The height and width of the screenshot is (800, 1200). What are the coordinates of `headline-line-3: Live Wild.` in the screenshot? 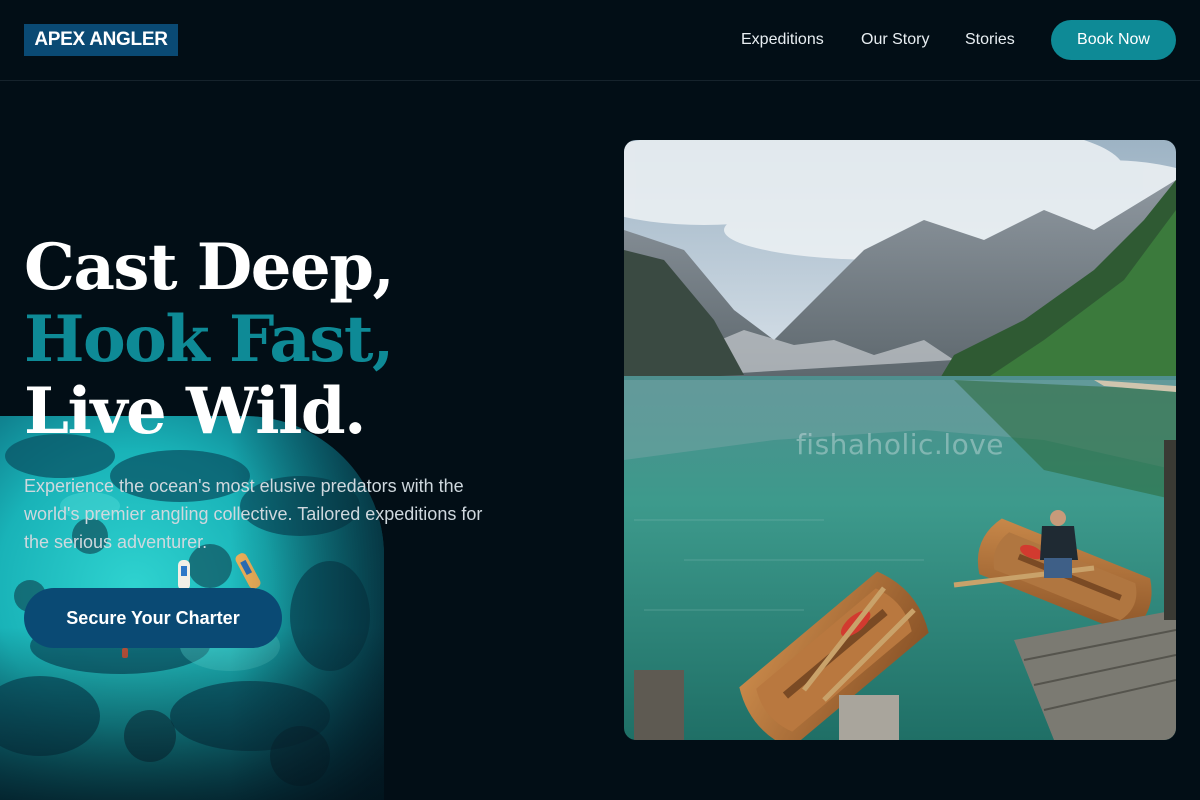 It's located at (195, 411).